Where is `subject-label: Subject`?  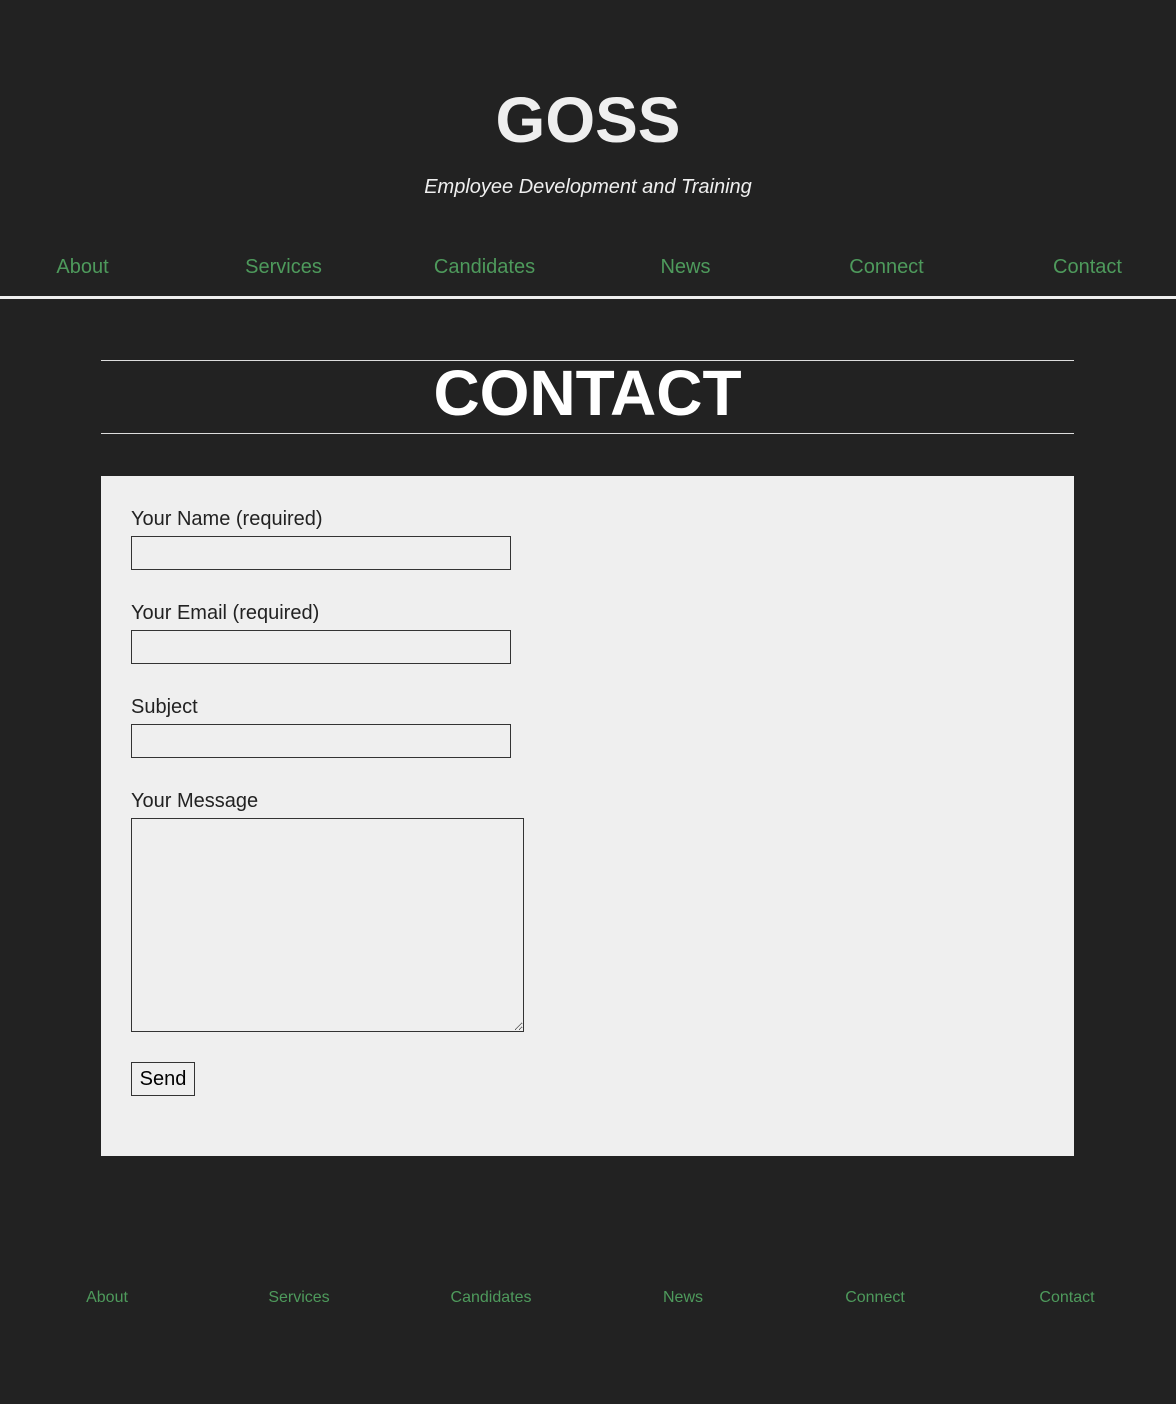 subject-label: Subject is located at coordinates (164, 707).